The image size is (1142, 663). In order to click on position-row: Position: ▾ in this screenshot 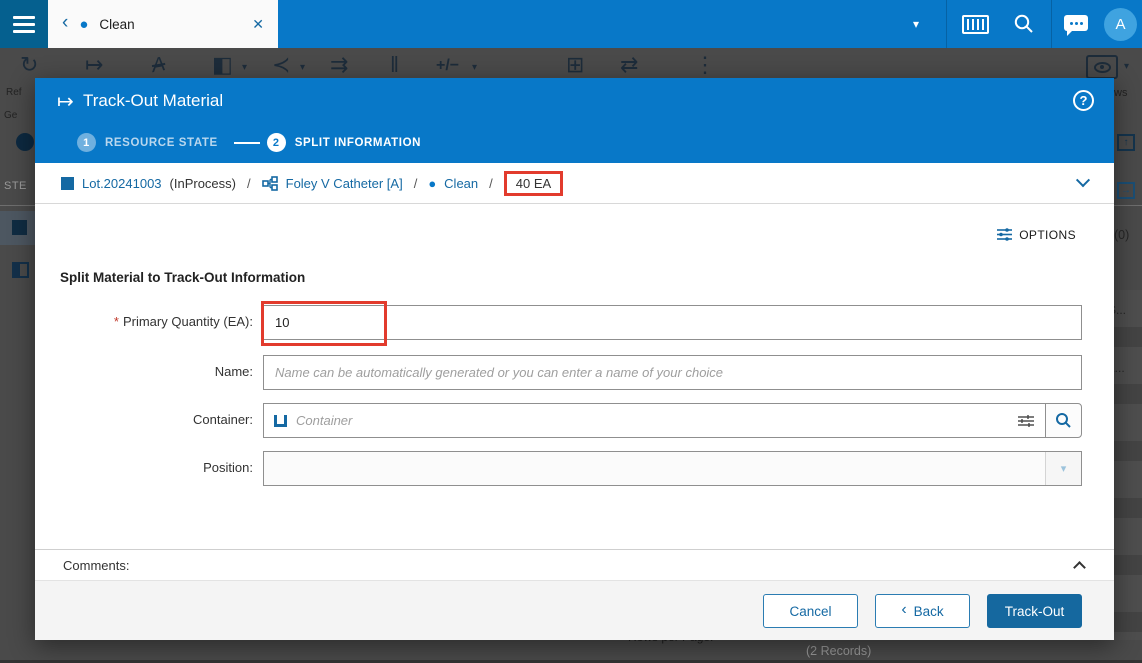, I will do `click(574, 469)`.